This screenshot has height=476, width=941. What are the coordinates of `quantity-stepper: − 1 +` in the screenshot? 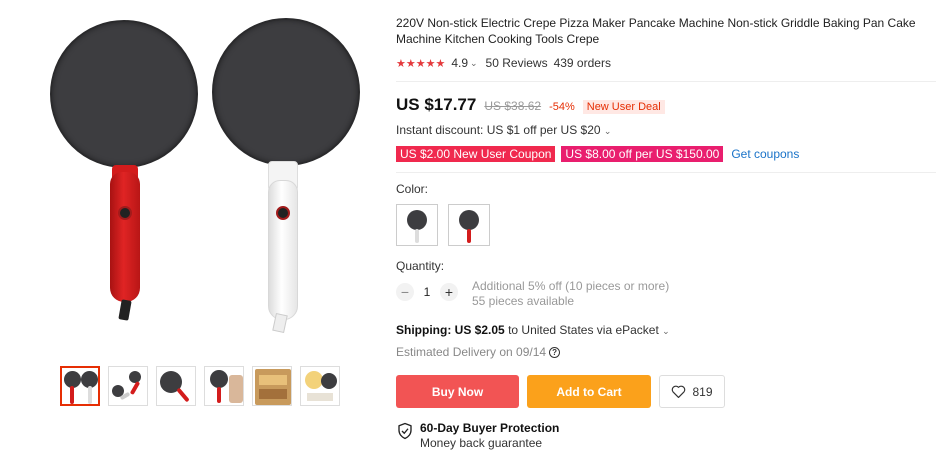 It's located at (427, 292).